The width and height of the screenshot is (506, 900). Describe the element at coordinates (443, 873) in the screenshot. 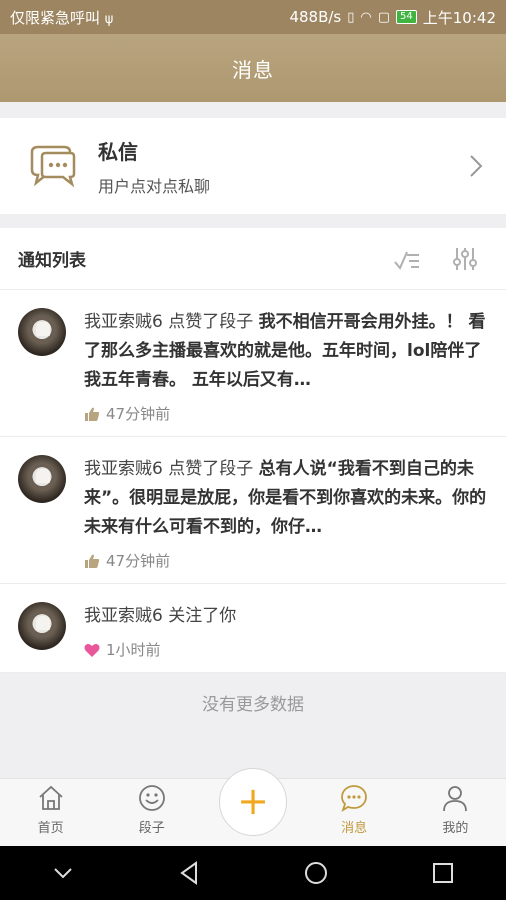

I see `recent-apps-icon` at that location.